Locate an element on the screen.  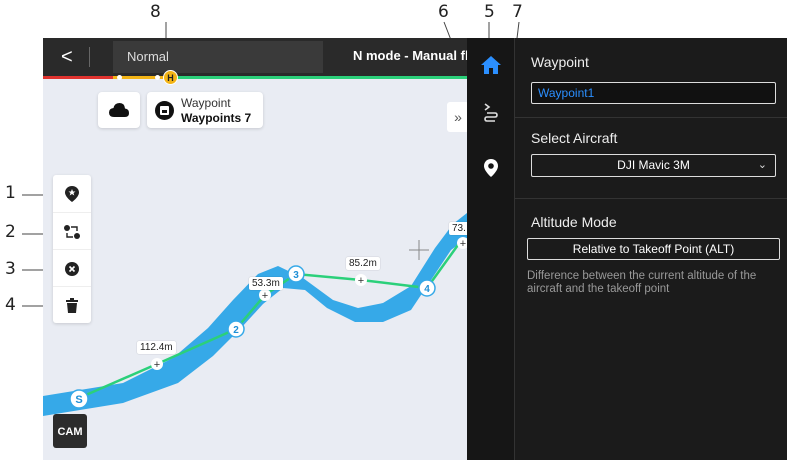
distance-label-1: 112.4m is located at coordinates (156, 347).